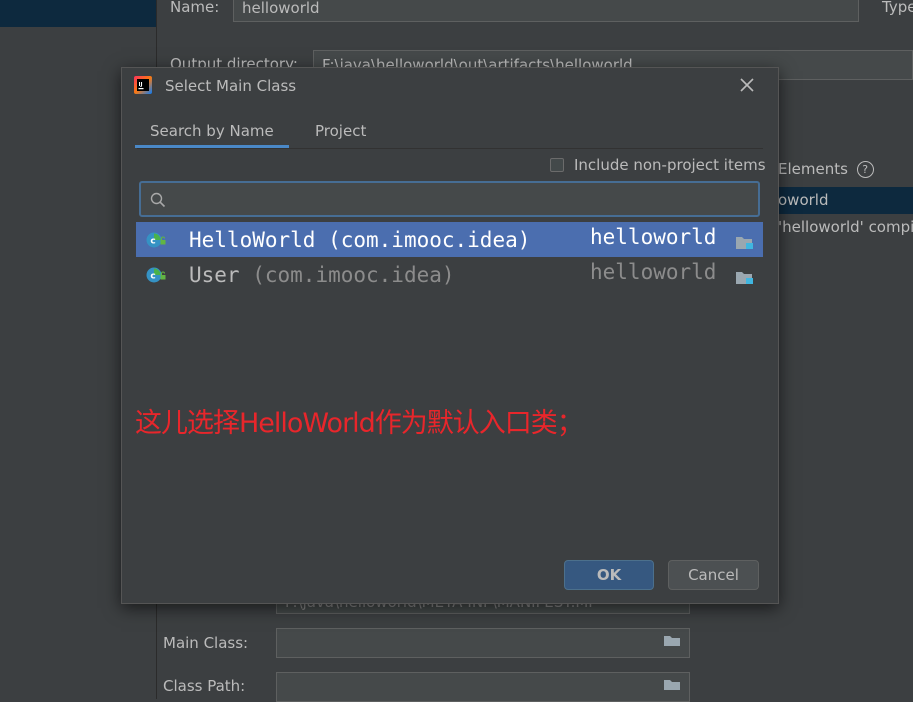 The height and width of the screenshot is (702, 913). I want to click on type-label: Type, so click(897, 8).